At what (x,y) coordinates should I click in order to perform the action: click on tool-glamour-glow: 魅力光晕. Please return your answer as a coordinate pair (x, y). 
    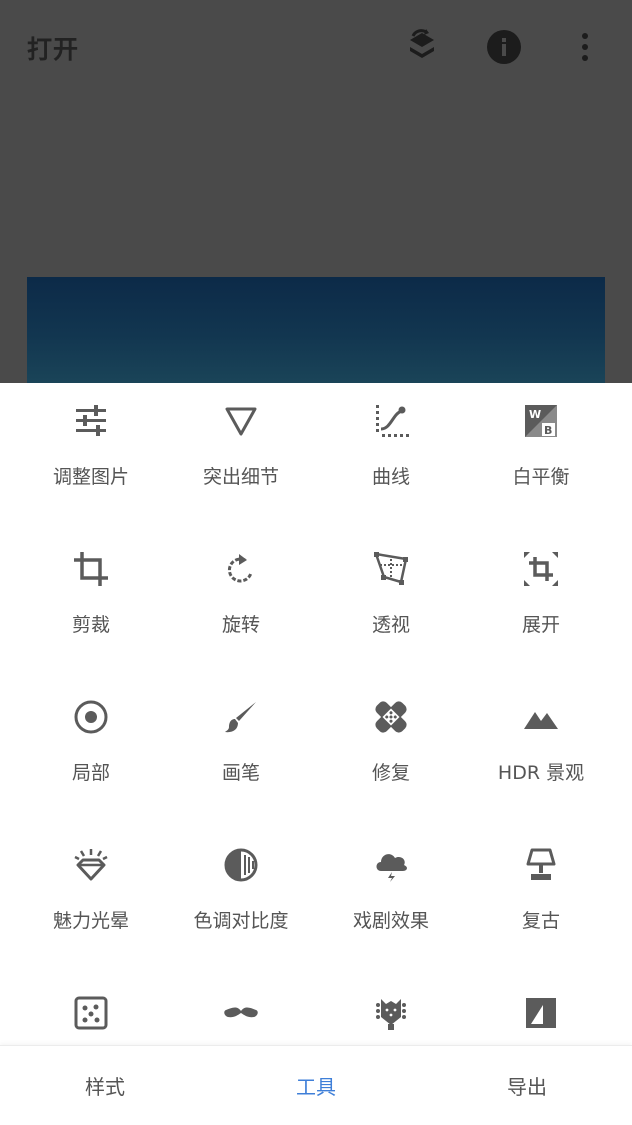
    Looking at the image, I should click on (91, 887).